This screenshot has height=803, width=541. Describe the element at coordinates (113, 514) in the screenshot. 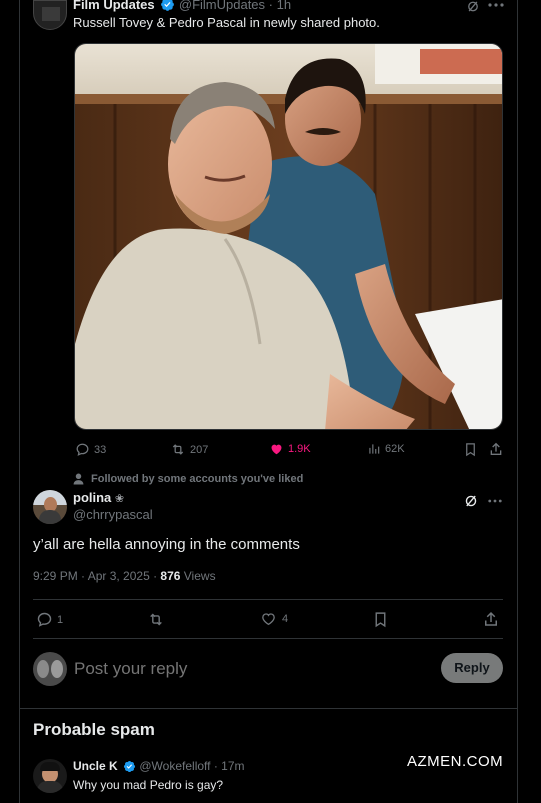

I see `reply-handle: @chrrypascal` at that location.